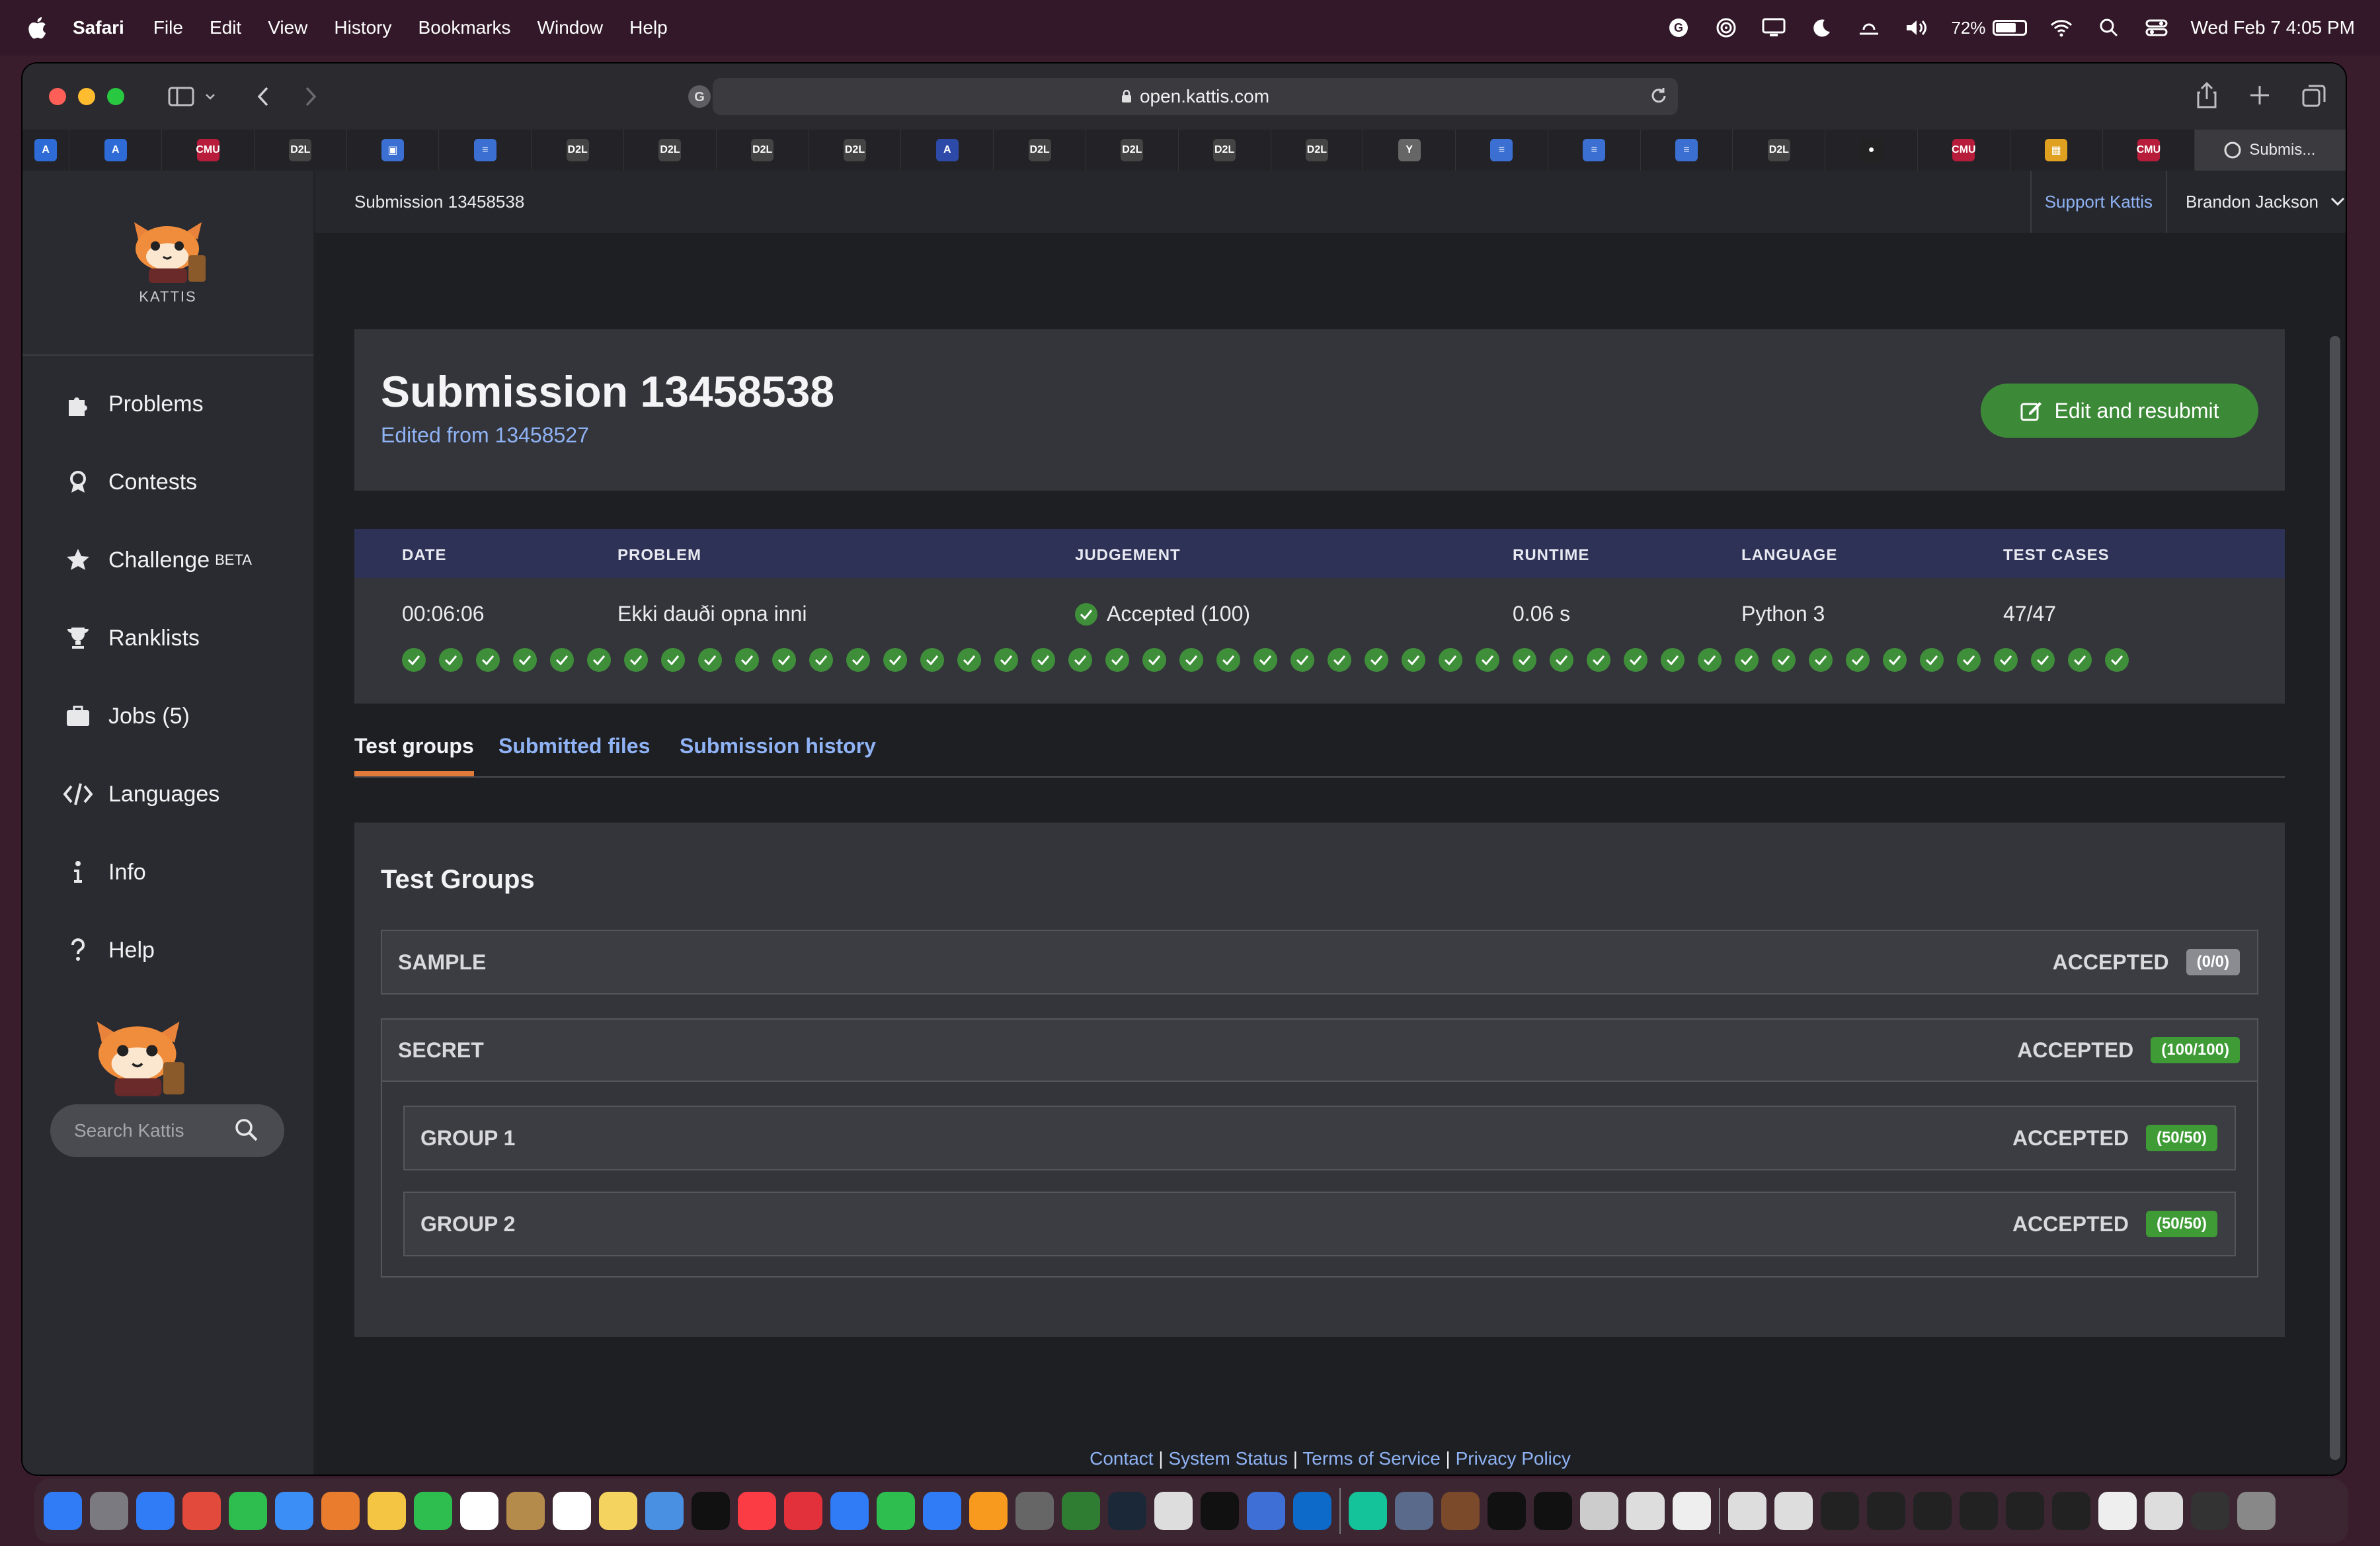 The height and width of the screenshot is (1546, 2380). What do you see at coordinates (263, 96) in the screenshot?
I see `back-arrow-icon` at bounding box center [263, 96].